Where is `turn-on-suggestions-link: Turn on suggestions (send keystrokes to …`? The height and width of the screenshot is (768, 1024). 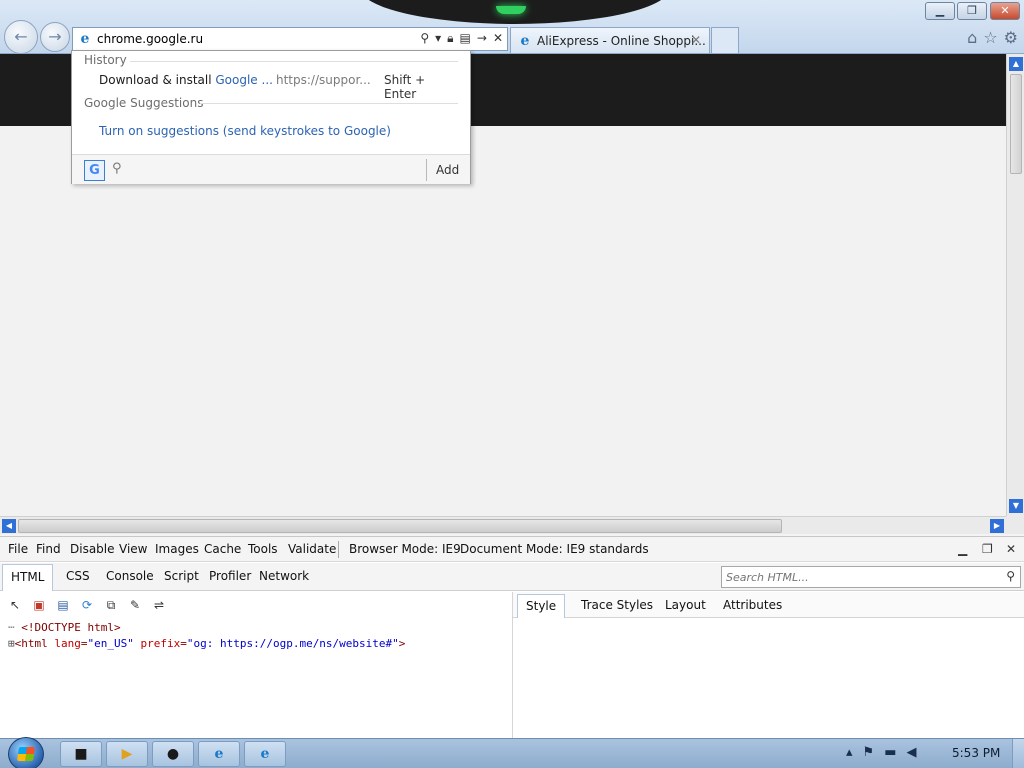 turn-on-suggestions-link: Turn on suggestions (send keystrokes to … is located at coordinates (245, 131).